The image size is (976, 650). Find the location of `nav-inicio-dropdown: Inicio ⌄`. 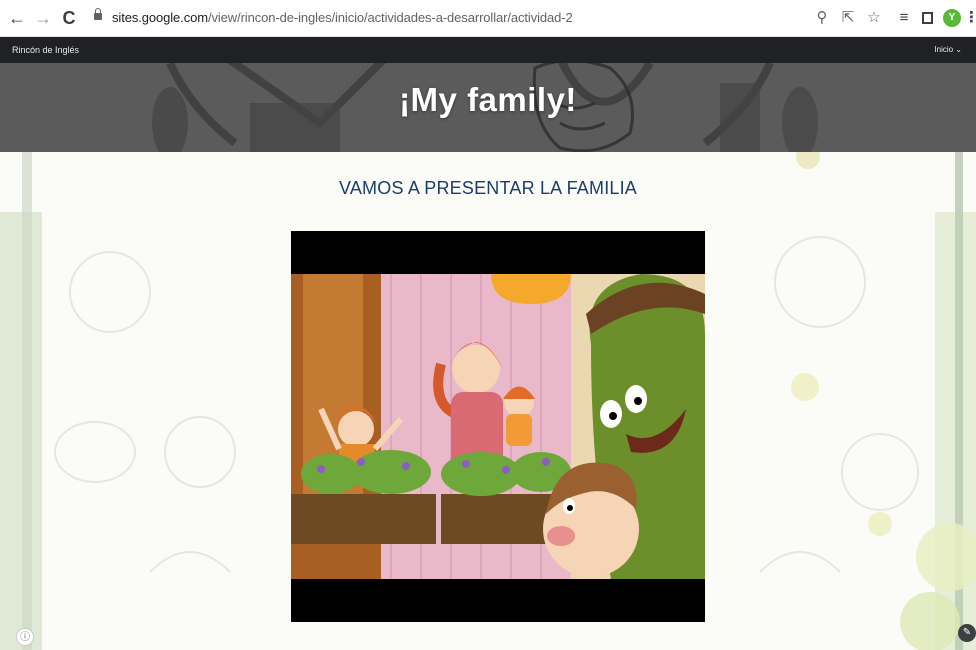

nav-inicio-dropdown: Inicio ⌄ is located at coordinates (948, 49).